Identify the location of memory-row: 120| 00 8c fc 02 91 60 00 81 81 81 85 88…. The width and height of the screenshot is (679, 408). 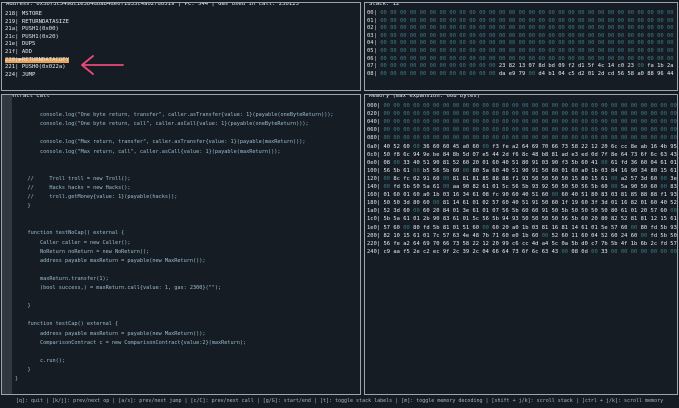
(522, 178).